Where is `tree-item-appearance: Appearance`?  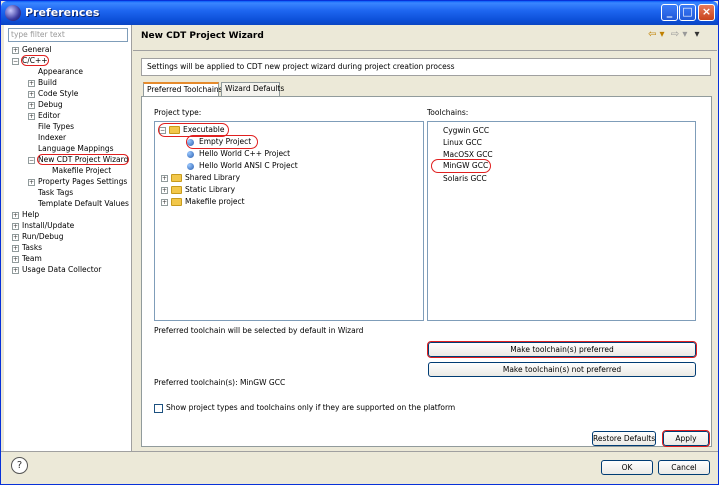
tree-item-appearance: Appearance is located at coordinates (60, 71).